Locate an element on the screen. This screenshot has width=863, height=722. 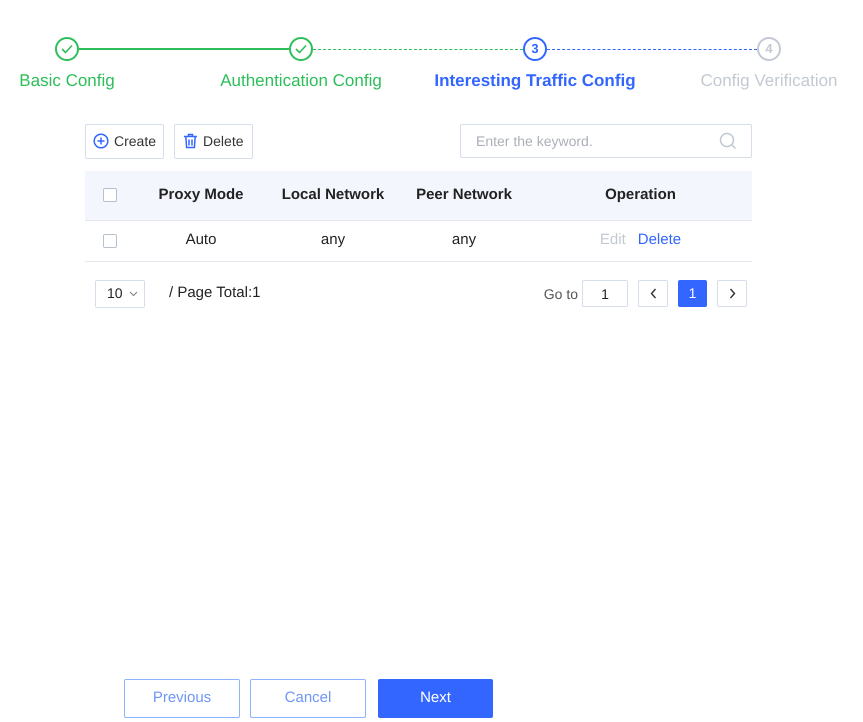
plus-circle-icon is located at coordinates (101, 141).